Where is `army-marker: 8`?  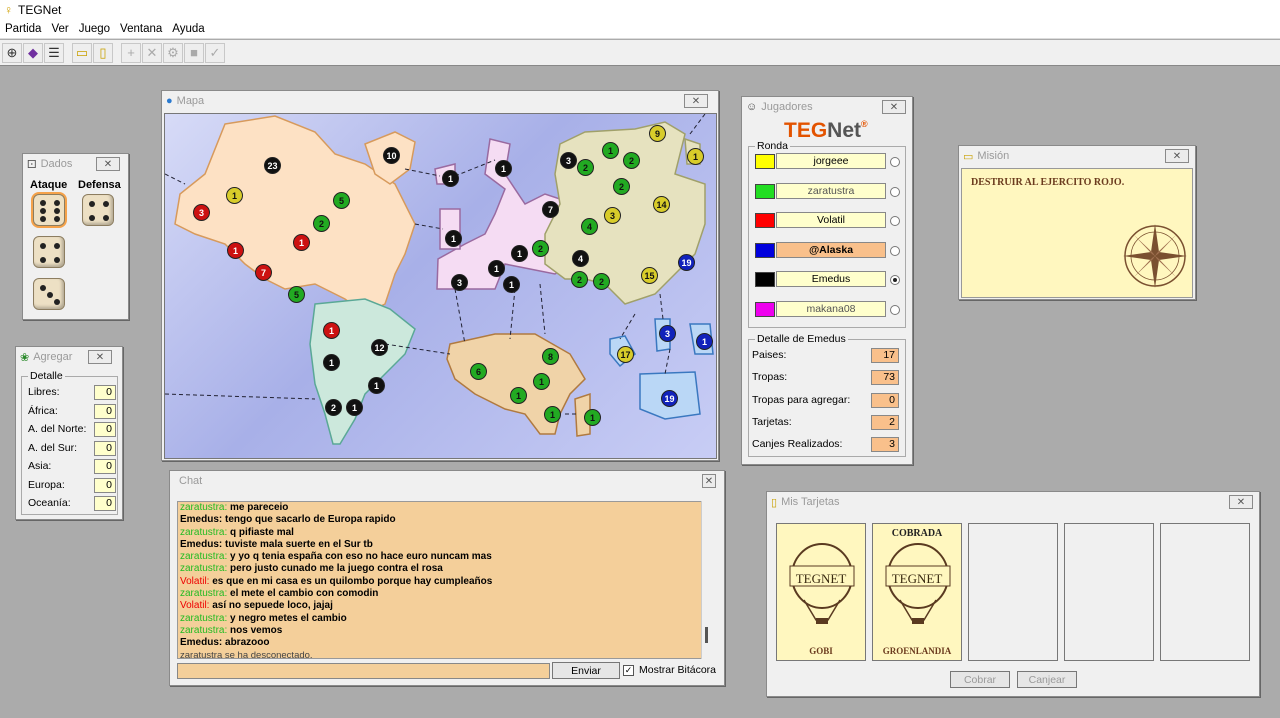
army-marker: 8 is located at coordinates (550, 356).